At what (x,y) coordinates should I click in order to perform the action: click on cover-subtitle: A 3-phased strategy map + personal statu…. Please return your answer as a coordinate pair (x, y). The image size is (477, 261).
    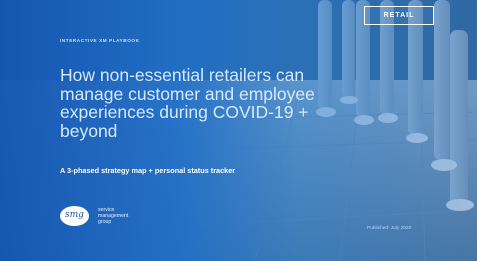
    Looking at the image, I should click on (148, 170).